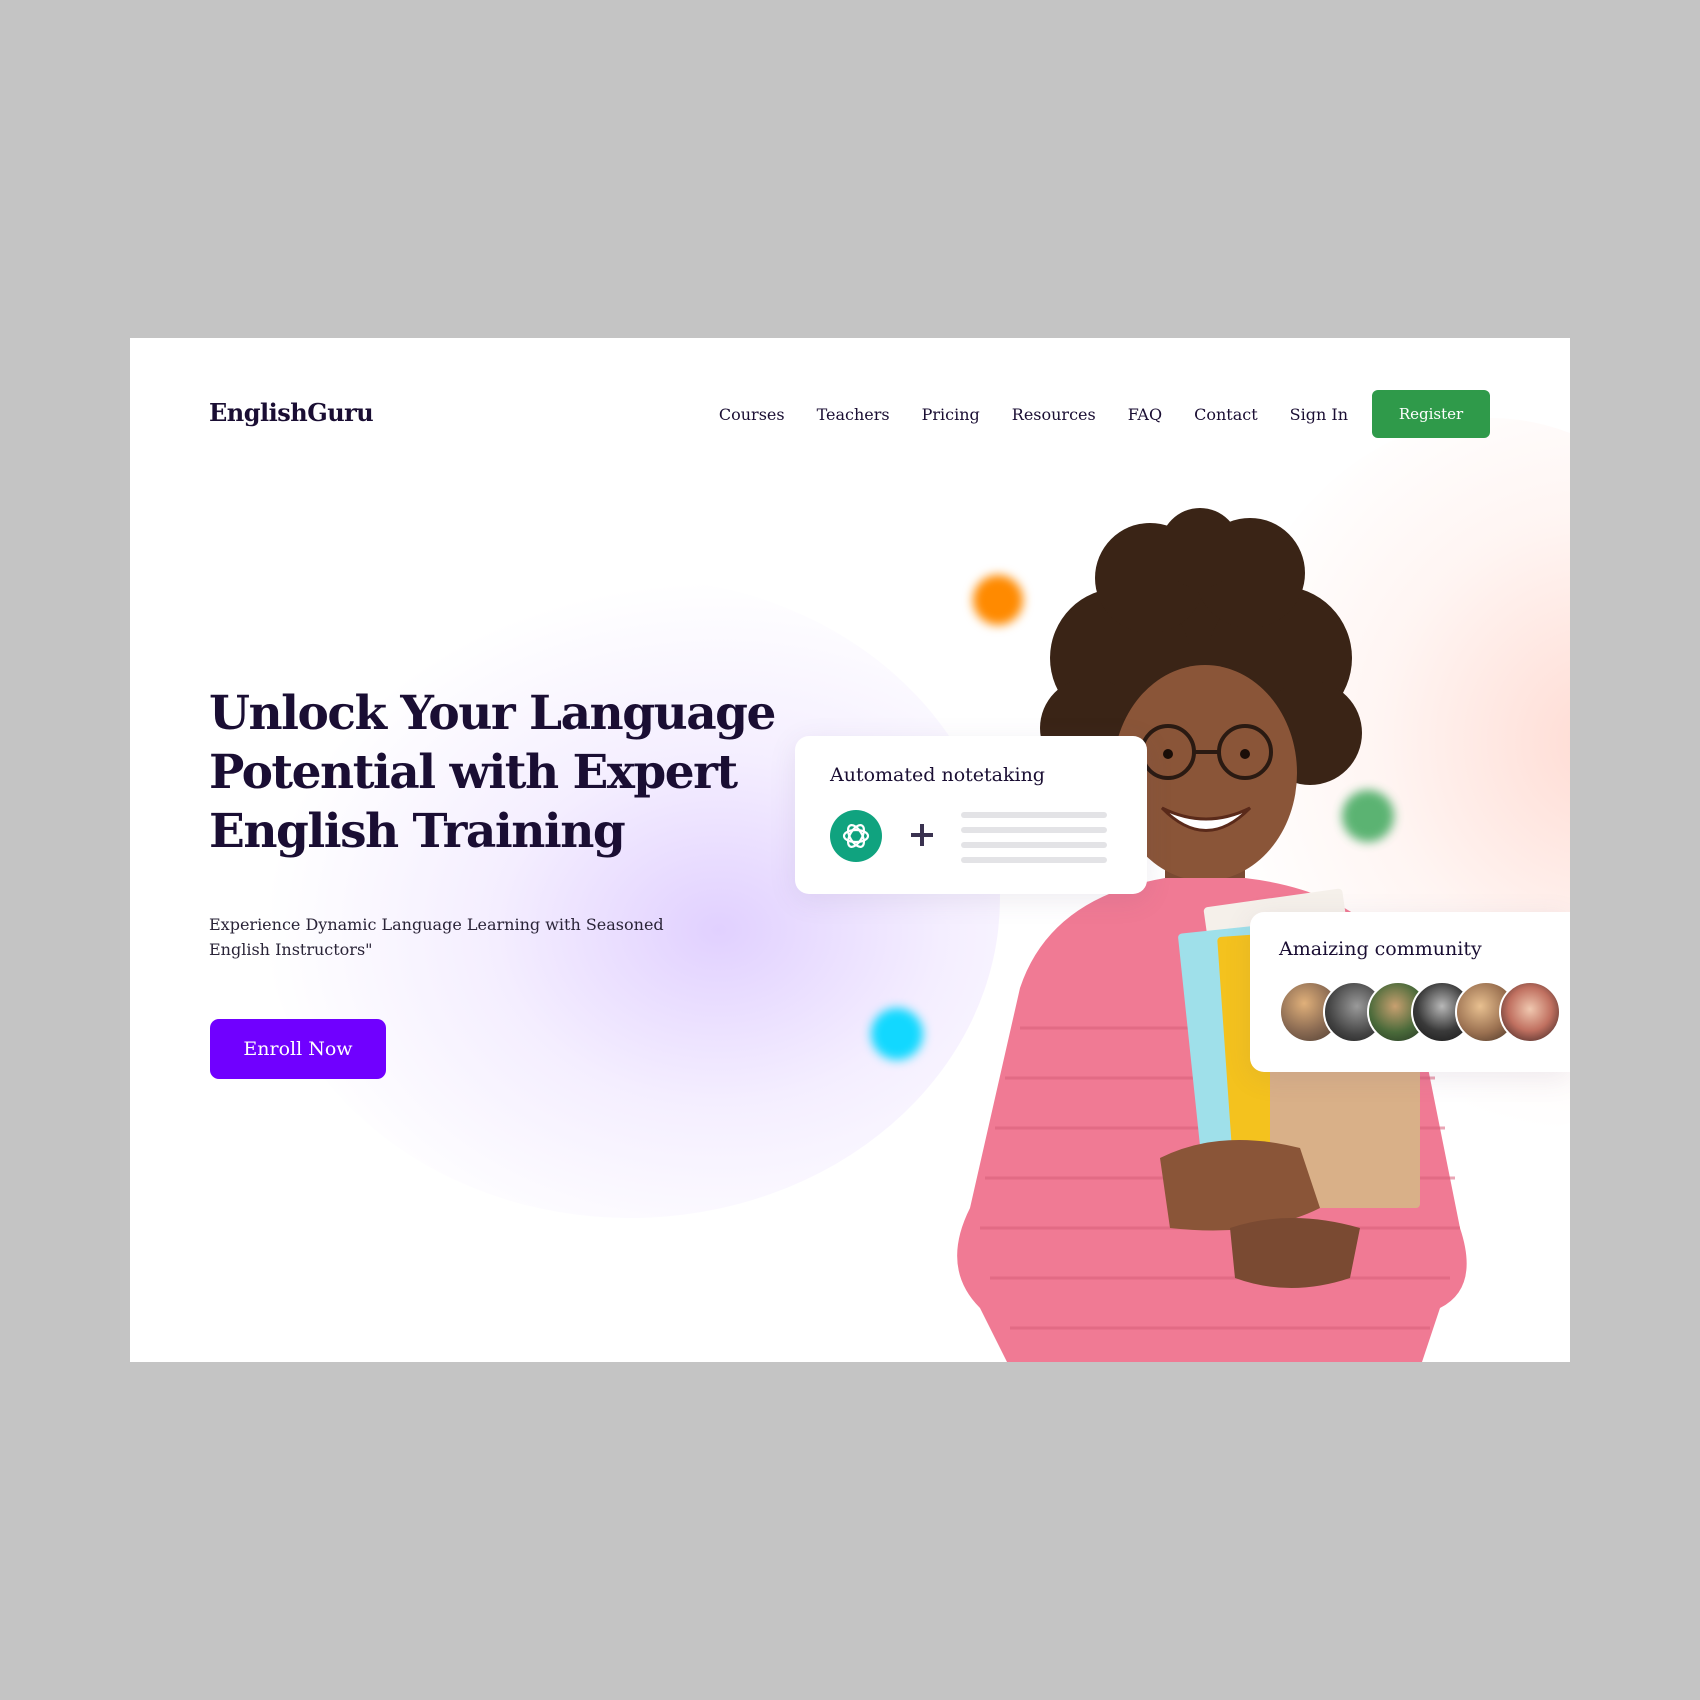 Image resolution: width=1700 pixels, height=1700 pixels. What do you see at coordinates (937, 775) in the screenshot?
I see `notetaking-card-title: Automated notetaking` at bounding box center [937, 775].